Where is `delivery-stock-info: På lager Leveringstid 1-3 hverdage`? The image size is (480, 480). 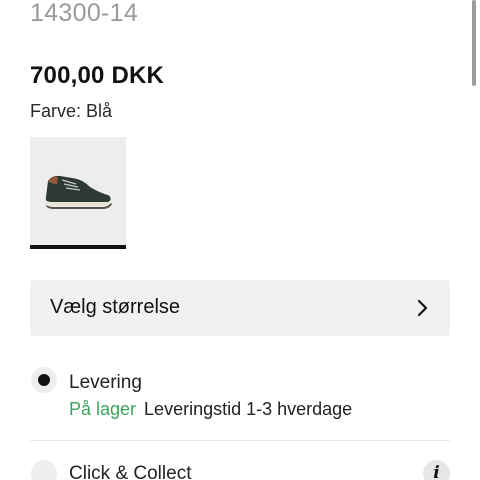 delivery-stock-info: På lager Leveringstid 1-3 hverdage is located at coordinates (210, 409).